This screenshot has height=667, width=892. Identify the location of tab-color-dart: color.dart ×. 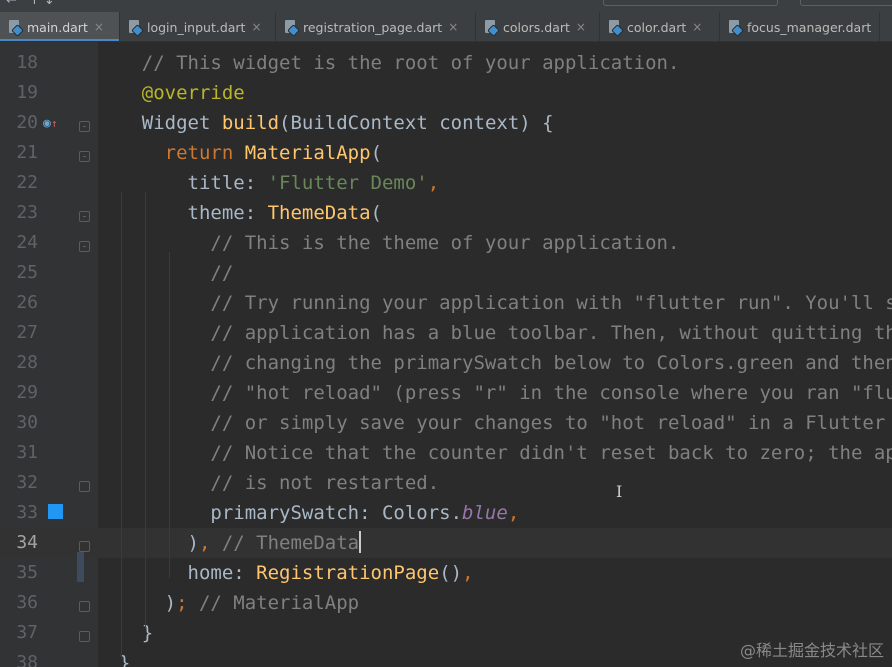
(660, 26).